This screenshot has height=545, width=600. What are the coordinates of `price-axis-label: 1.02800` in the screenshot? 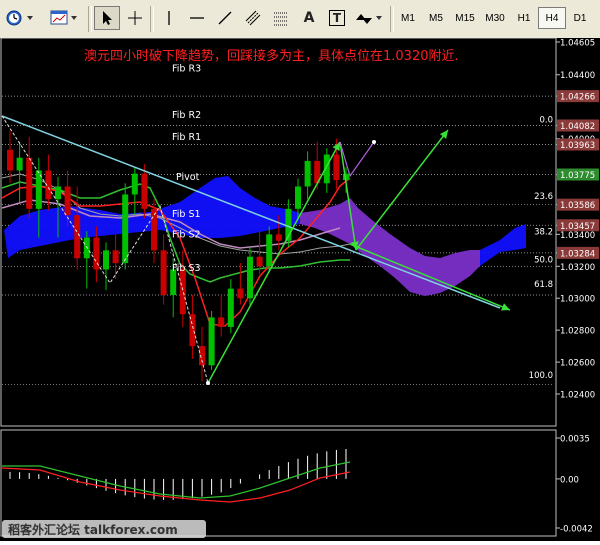 It's located at (577, 332).